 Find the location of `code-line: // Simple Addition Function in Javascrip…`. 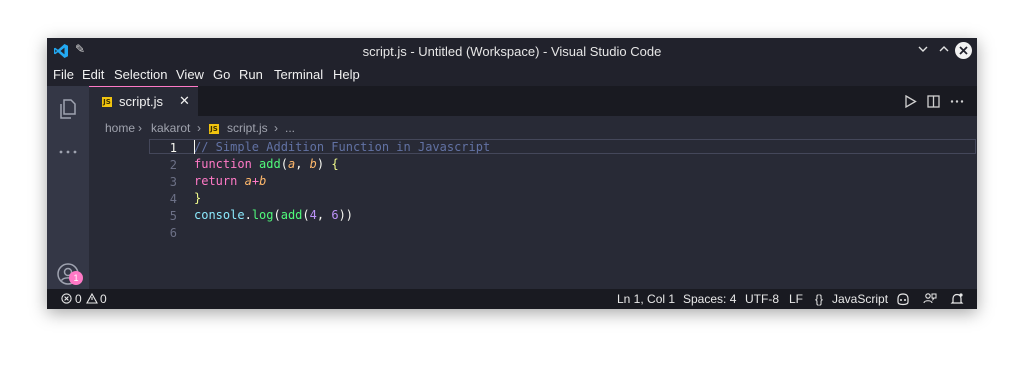

code-line: // Simple Addition Function in Javascrip… is located at coordinates (342, 147).